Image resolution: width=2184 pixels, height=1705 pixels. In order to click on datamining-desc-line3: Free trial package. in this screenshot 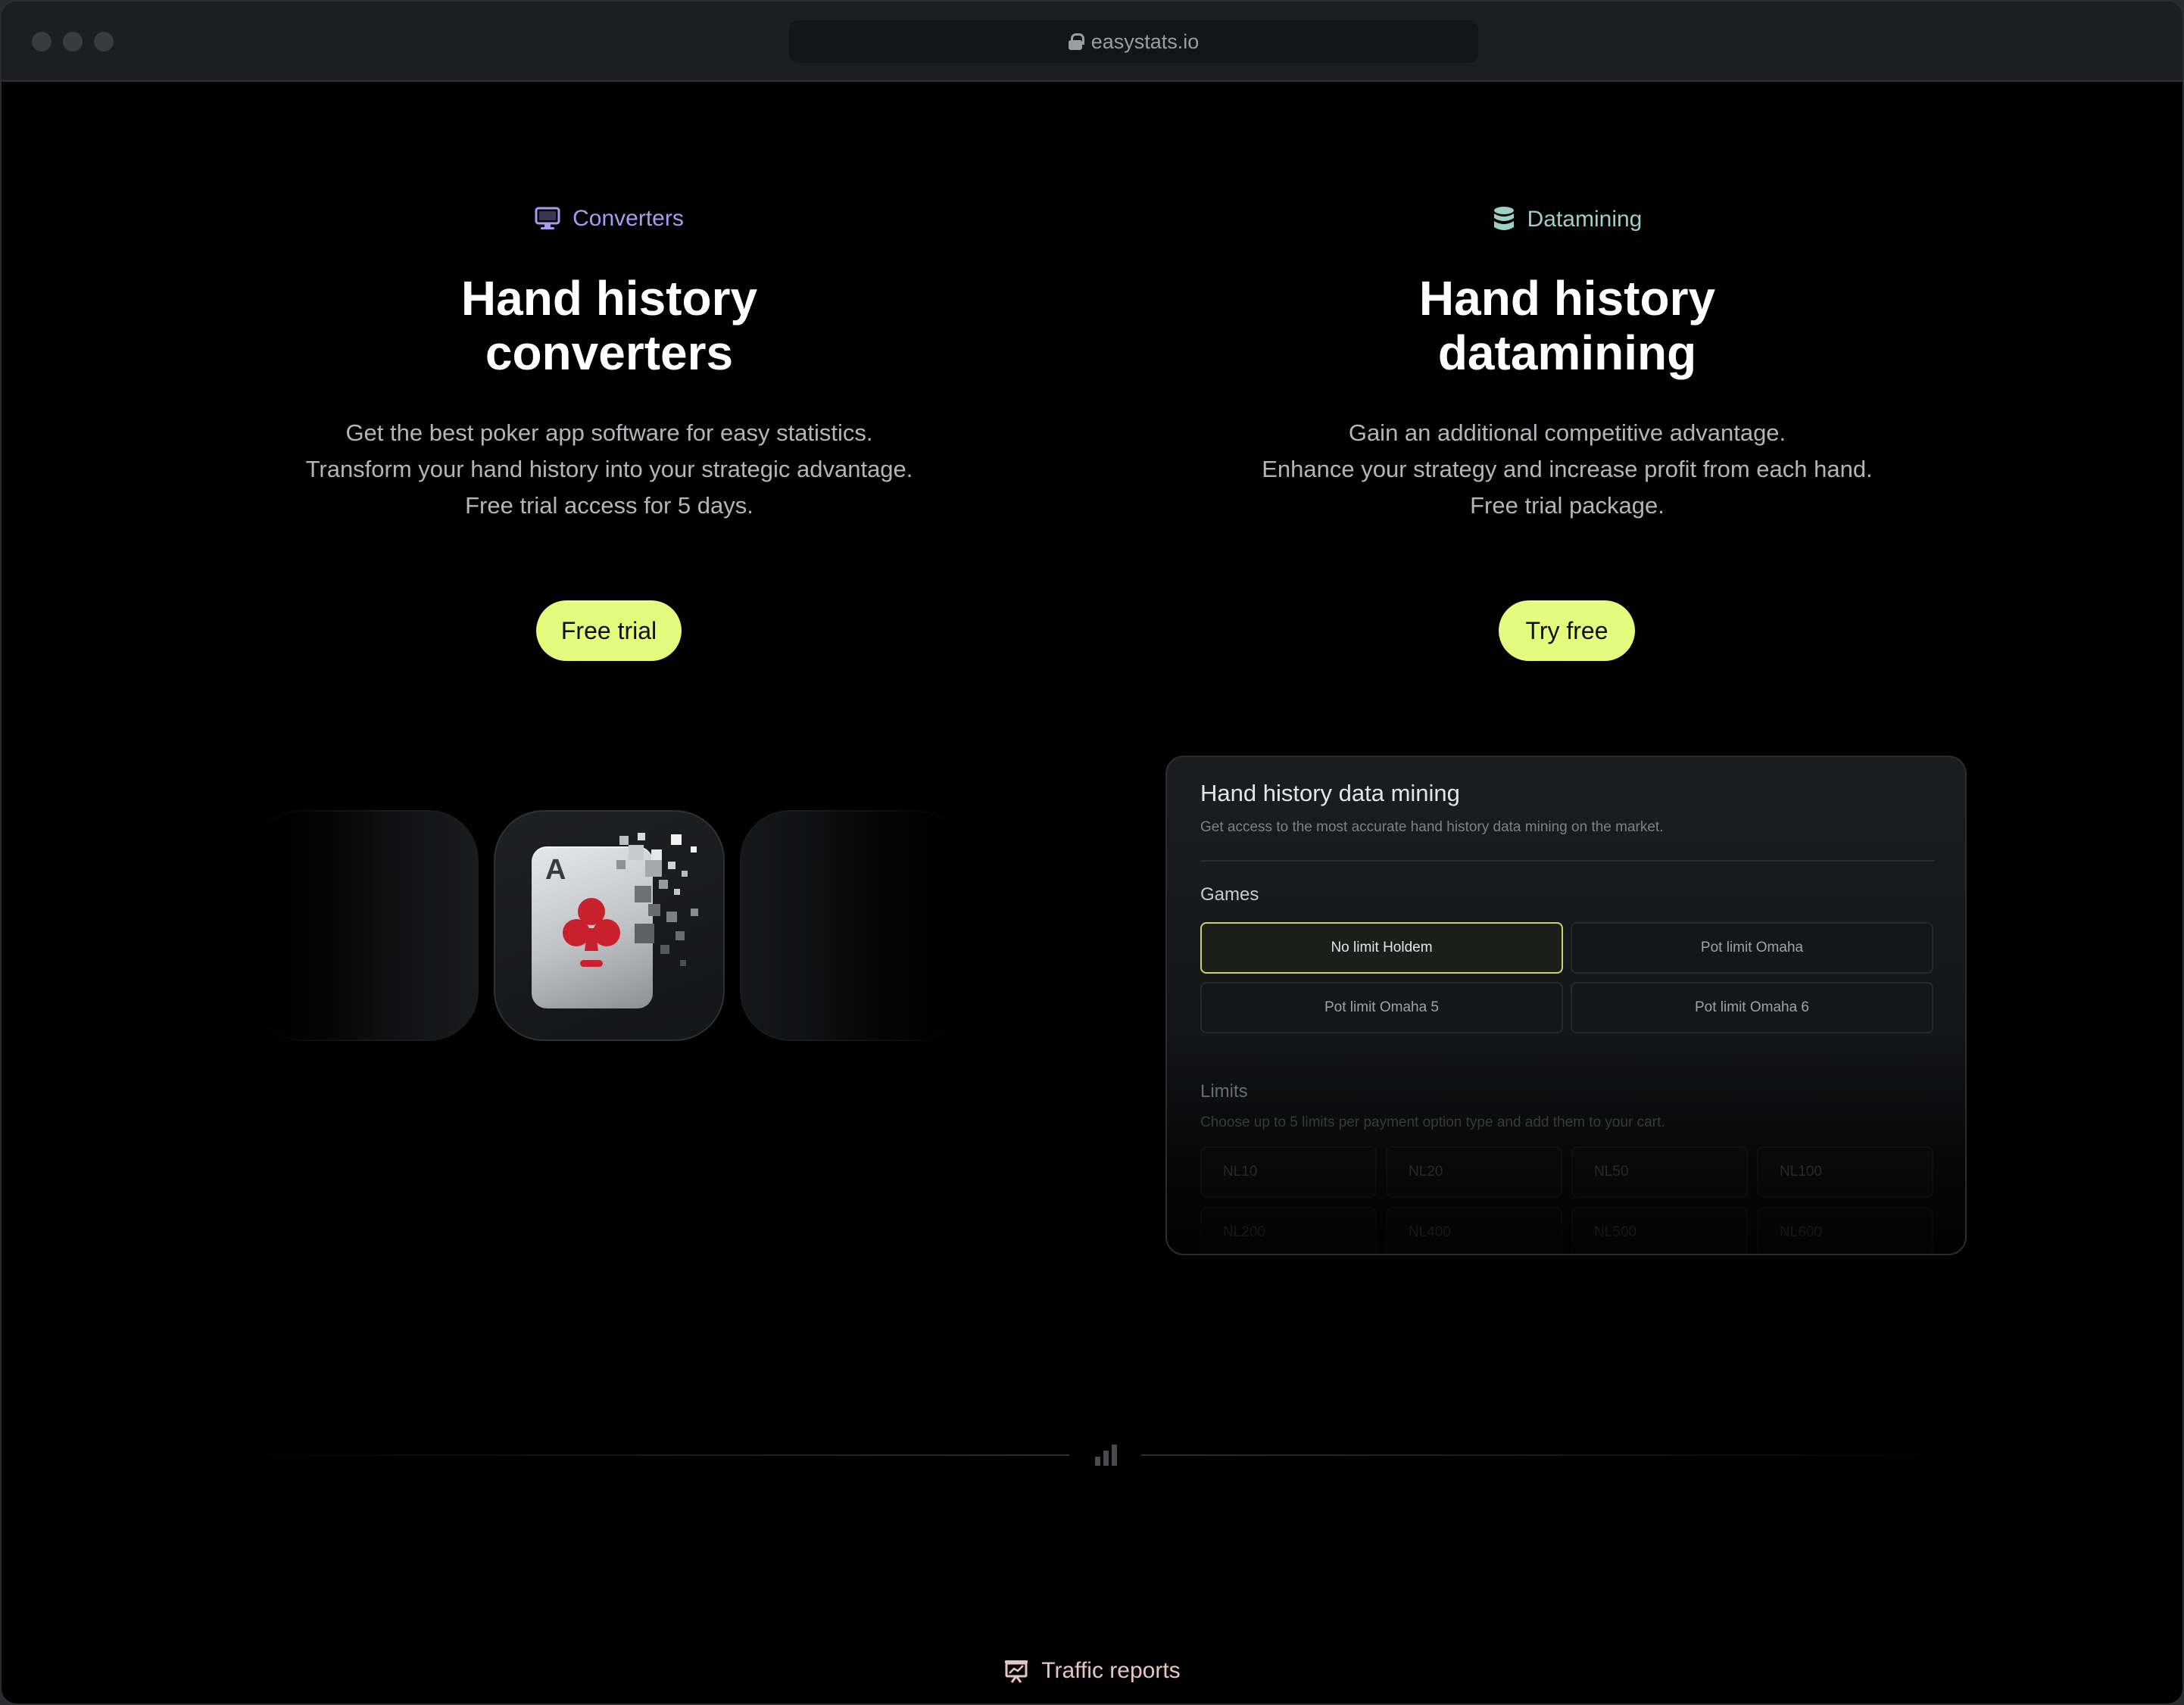, I will do `click(1567, 505)`.